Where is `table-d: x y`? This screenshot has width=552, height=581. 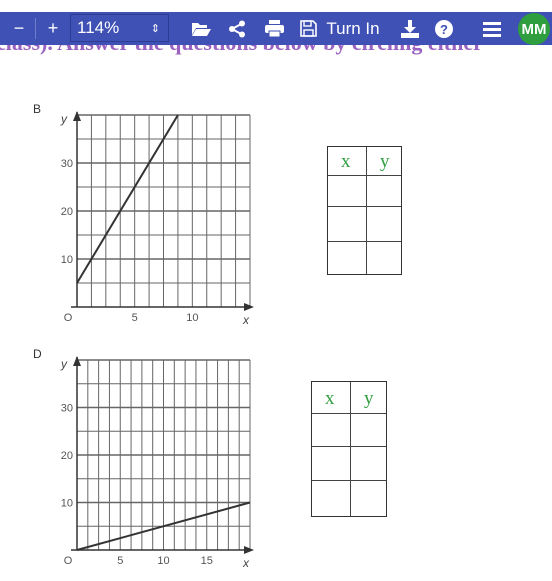
table-d: x y is located at coordinates (349, 449).